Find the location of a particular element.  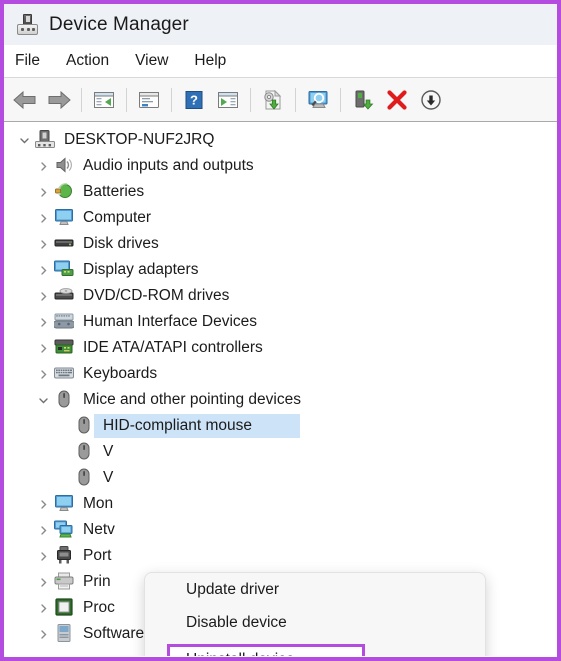

tree-item-keyboards: Keyboards is located at coordinates (280, 374).